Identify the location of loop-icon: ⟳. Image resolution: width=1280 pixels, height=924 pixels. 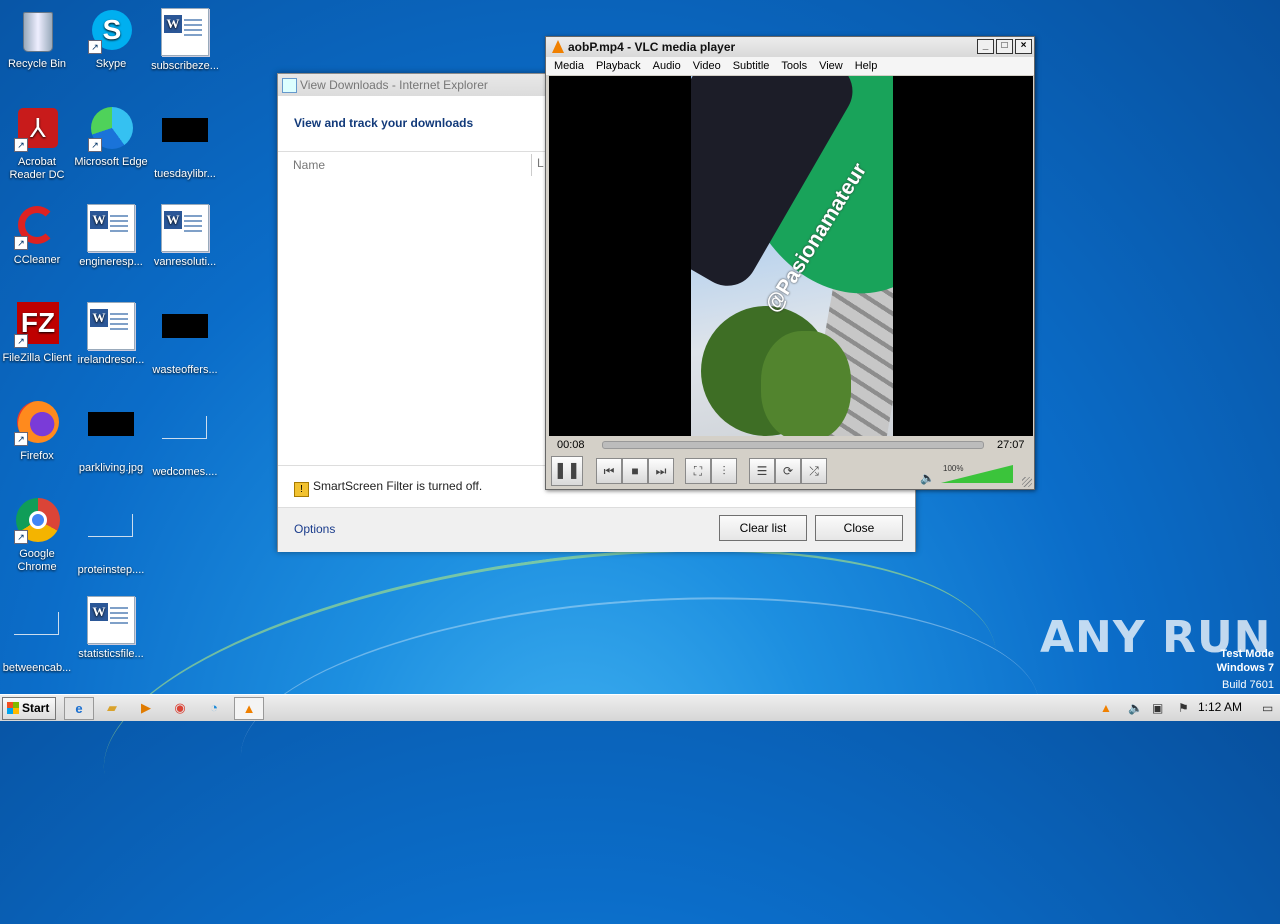
(788, 471).